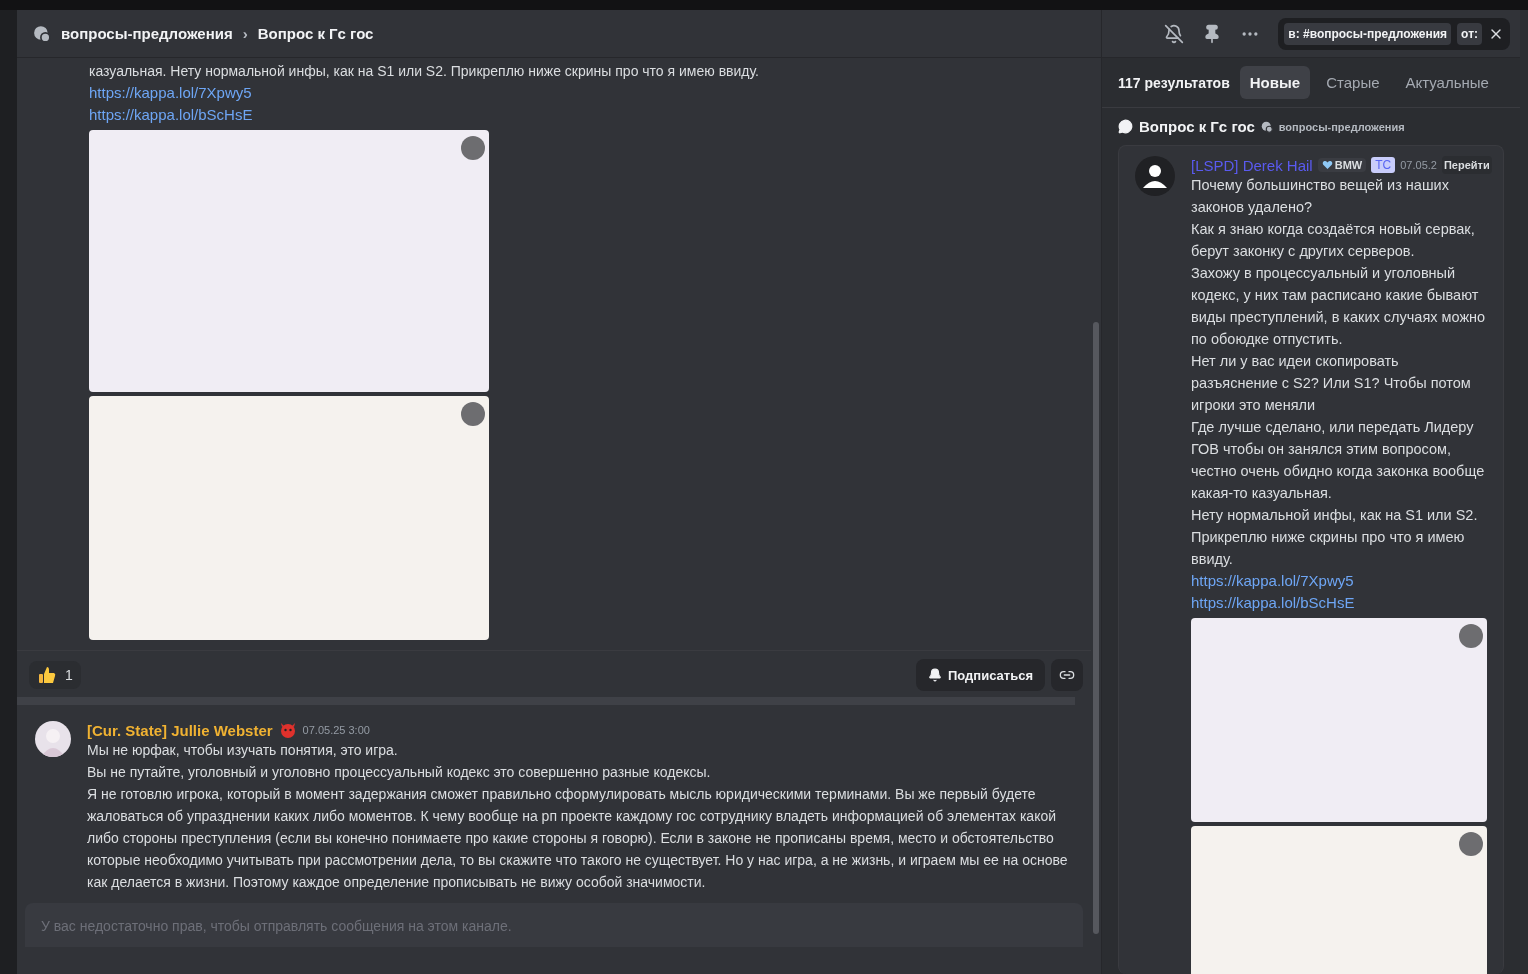 This screenshot has width=1528, height=974. I want to click on role-badge: ТС, so click(1383, 165).